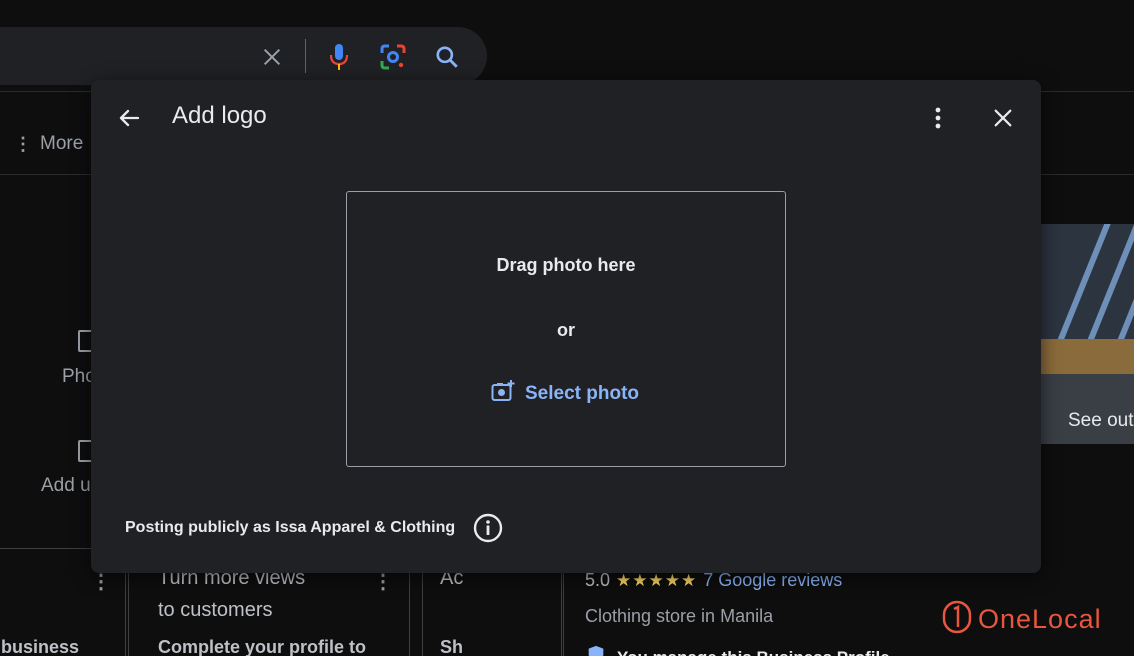 The height and width of the screenshot is (656, 1134). I want to click on search-bar, so click(243, 56).